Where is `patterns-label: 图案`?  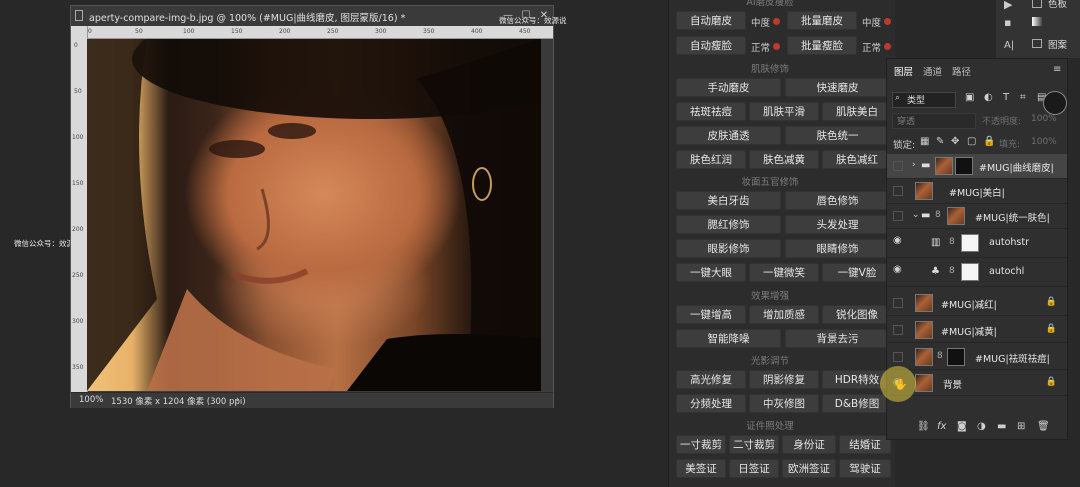
patterns-label: 图案 is located at coordinates (1057, 44).